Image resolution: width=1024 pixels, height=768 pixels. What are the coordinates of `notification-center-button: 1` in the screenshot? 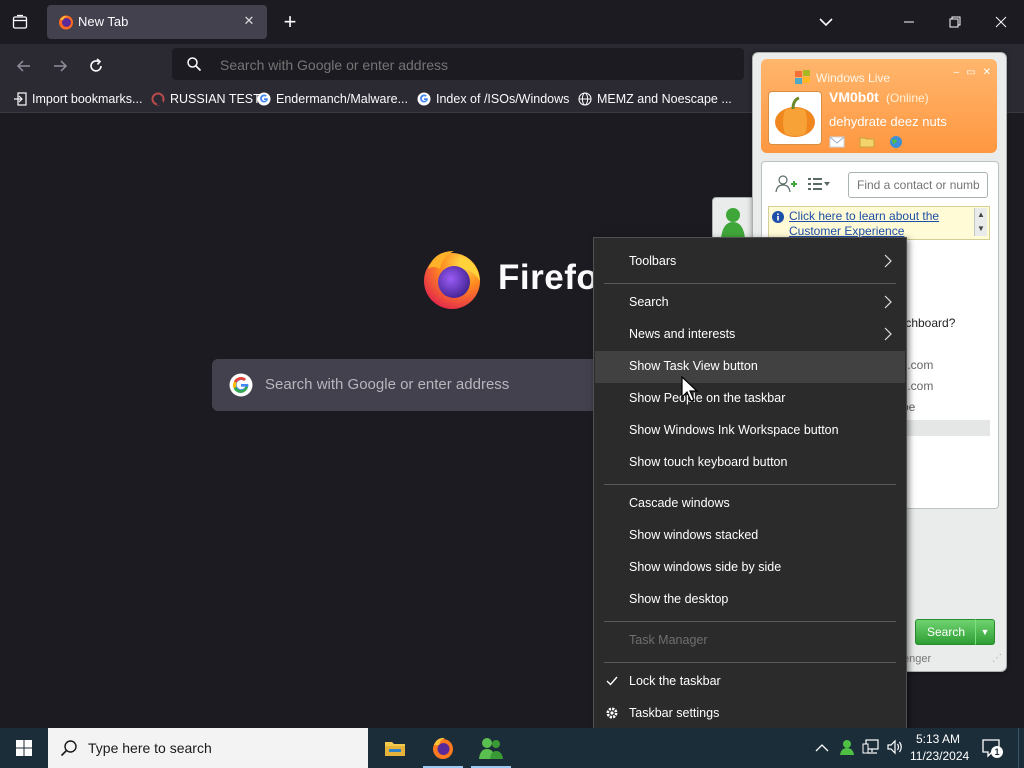 It's located at (991, 748).